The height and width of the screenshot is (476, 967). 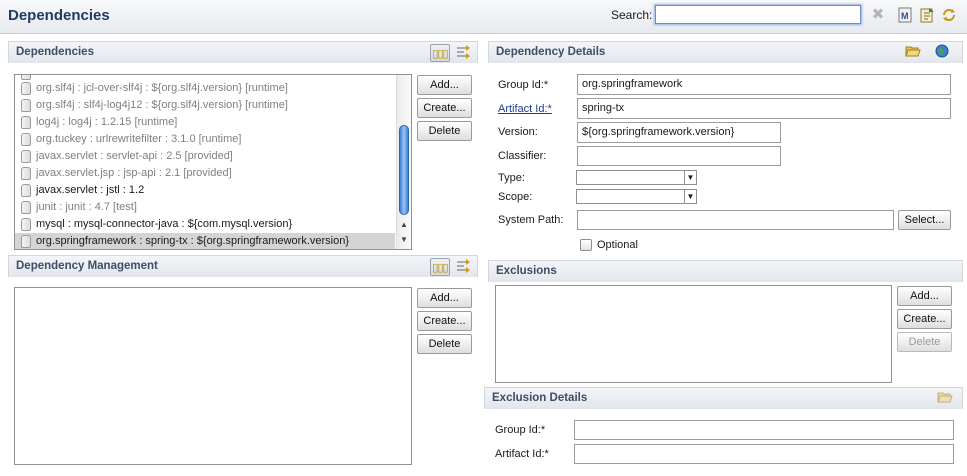 I want to click on optional-label: Optional, so click(x=617, y=245).